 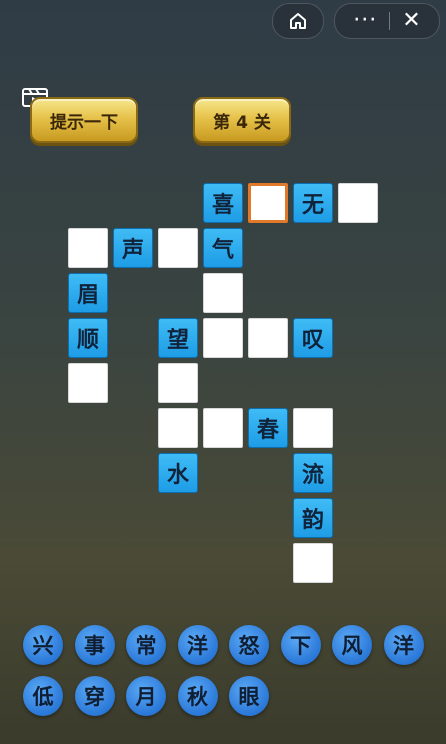 What do you see at coordinates (133, 248) in the screenshot?
I see `grid-cell-filled: 声` at bounding box center [133, 248].